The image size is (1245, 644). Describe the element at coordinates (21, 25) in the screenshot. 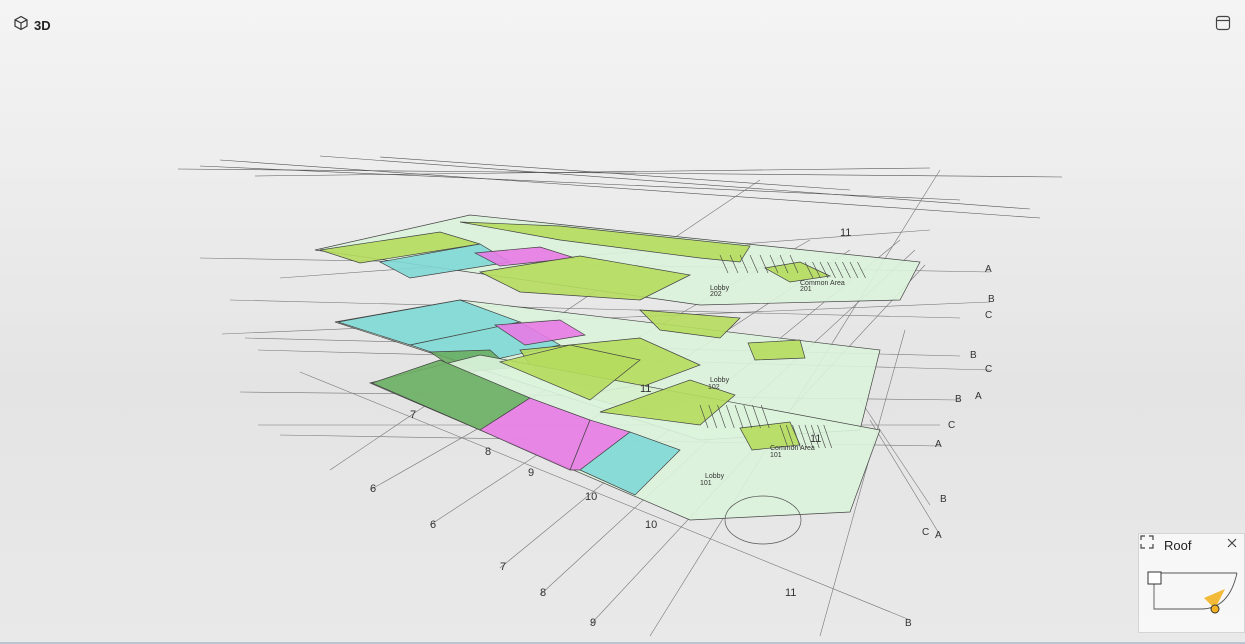

I see `cube-3d-icon` at that location.